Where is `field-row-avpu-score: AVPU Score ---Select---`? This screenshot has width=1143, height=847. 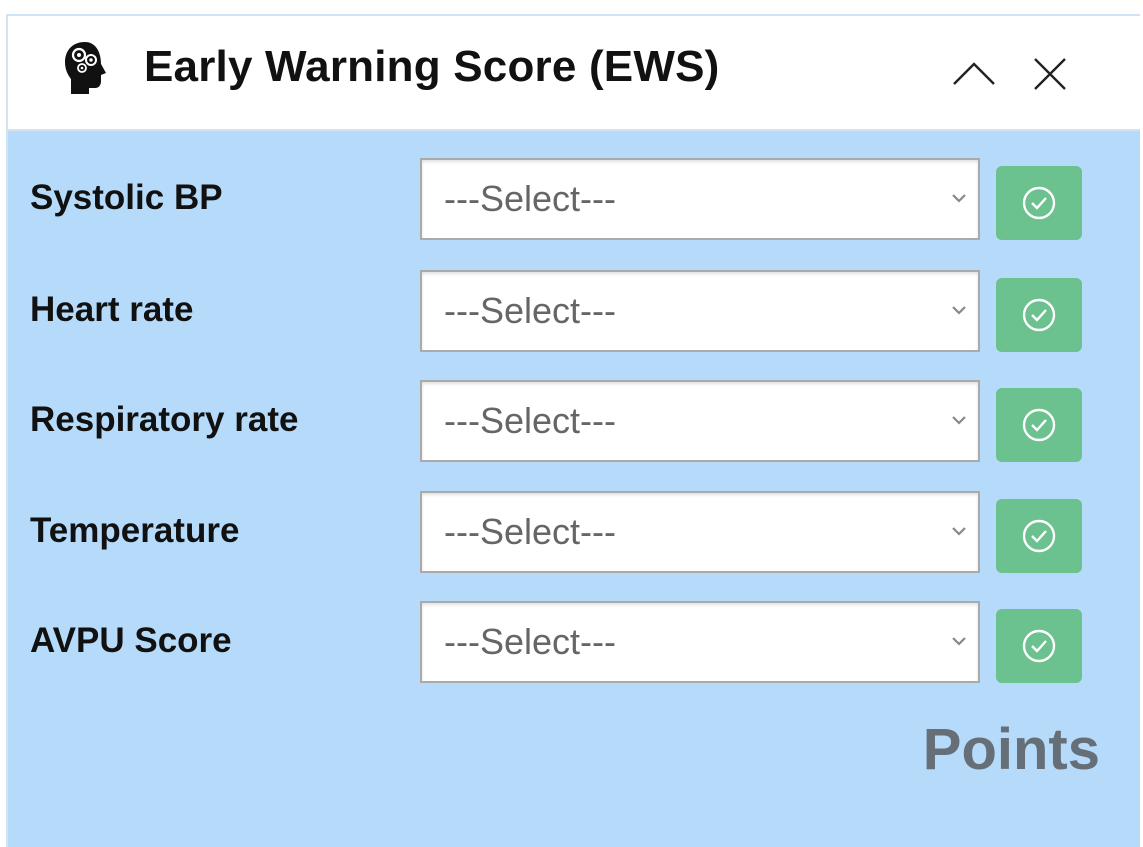 field-row-avpu-score: AVPU Score ---Select--- is located at coordinates (574, 643).